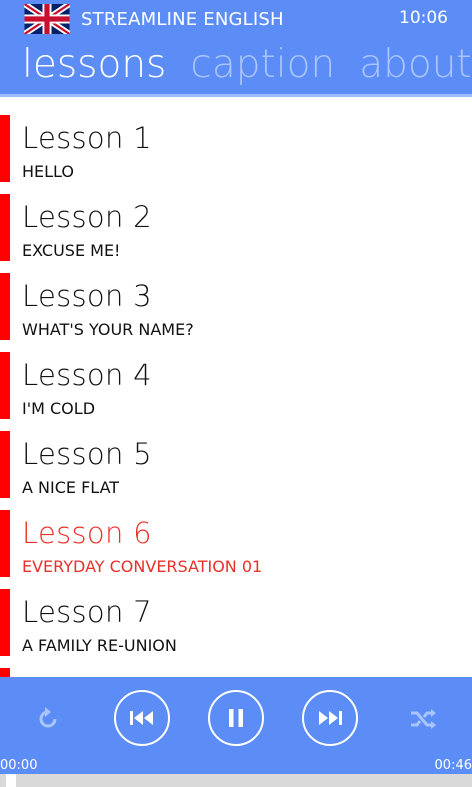 This screenshot has height=787, width=472. I want to click on lesson-subtitle: A NICE FLAT, so click(71, 487).